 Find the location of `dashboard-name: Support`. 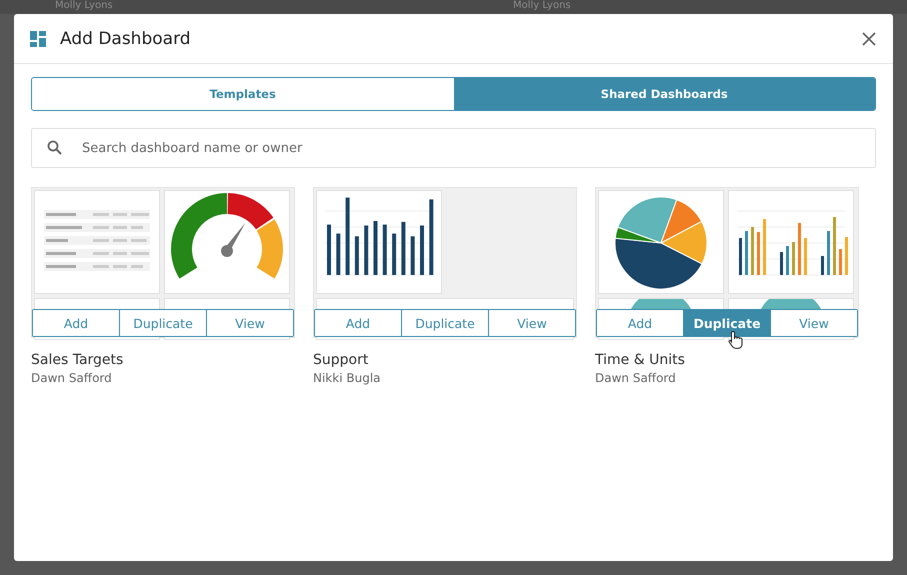

dashboard-name: Support is located at coordinates (341, 360).